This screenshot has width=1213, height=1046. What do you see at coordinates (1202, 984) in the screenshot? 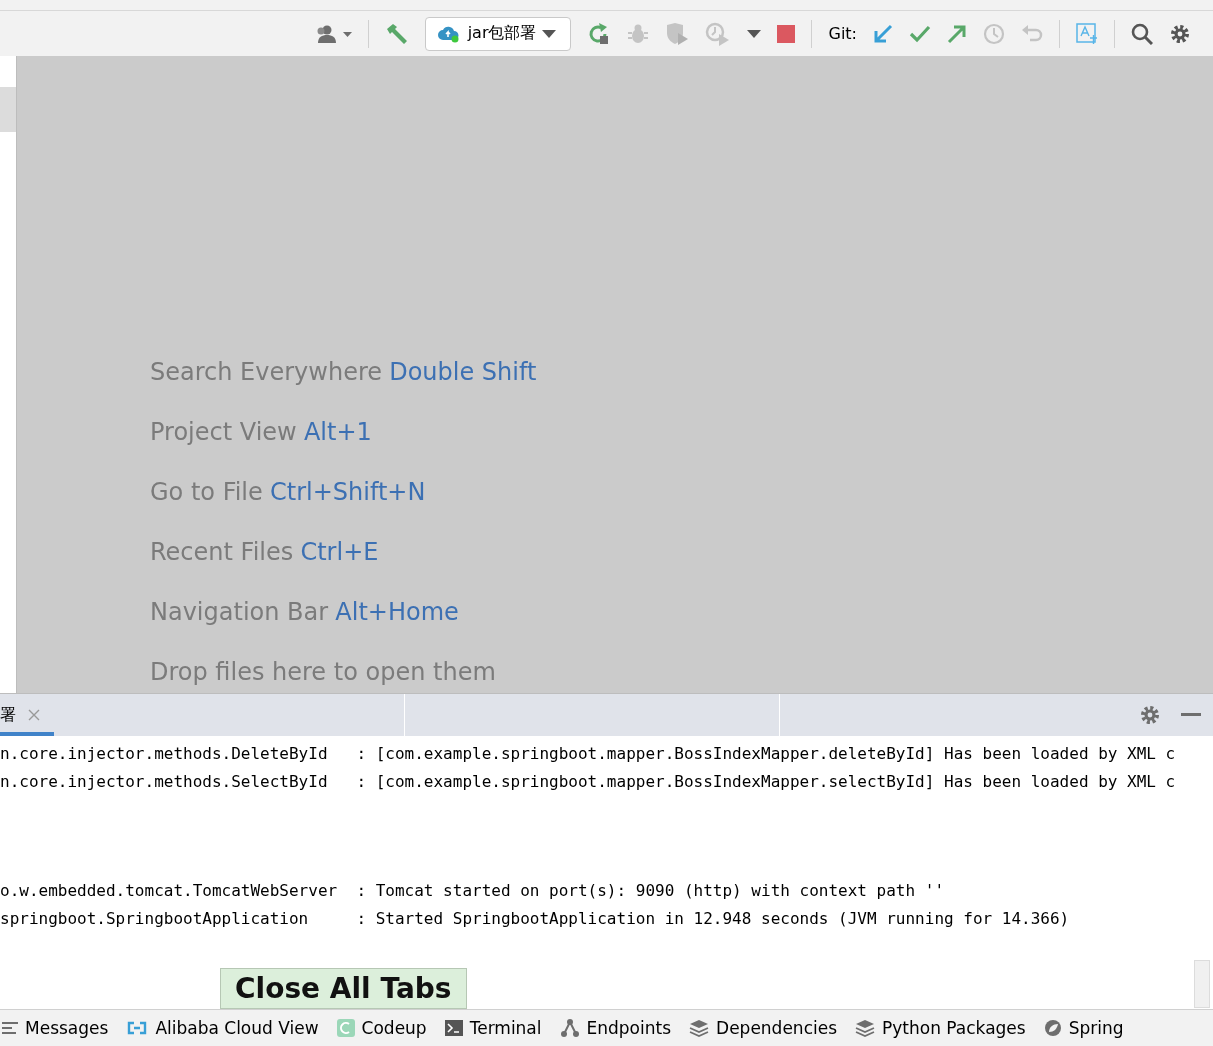
I see `scrollbar` at bounding box center [1202, 984].